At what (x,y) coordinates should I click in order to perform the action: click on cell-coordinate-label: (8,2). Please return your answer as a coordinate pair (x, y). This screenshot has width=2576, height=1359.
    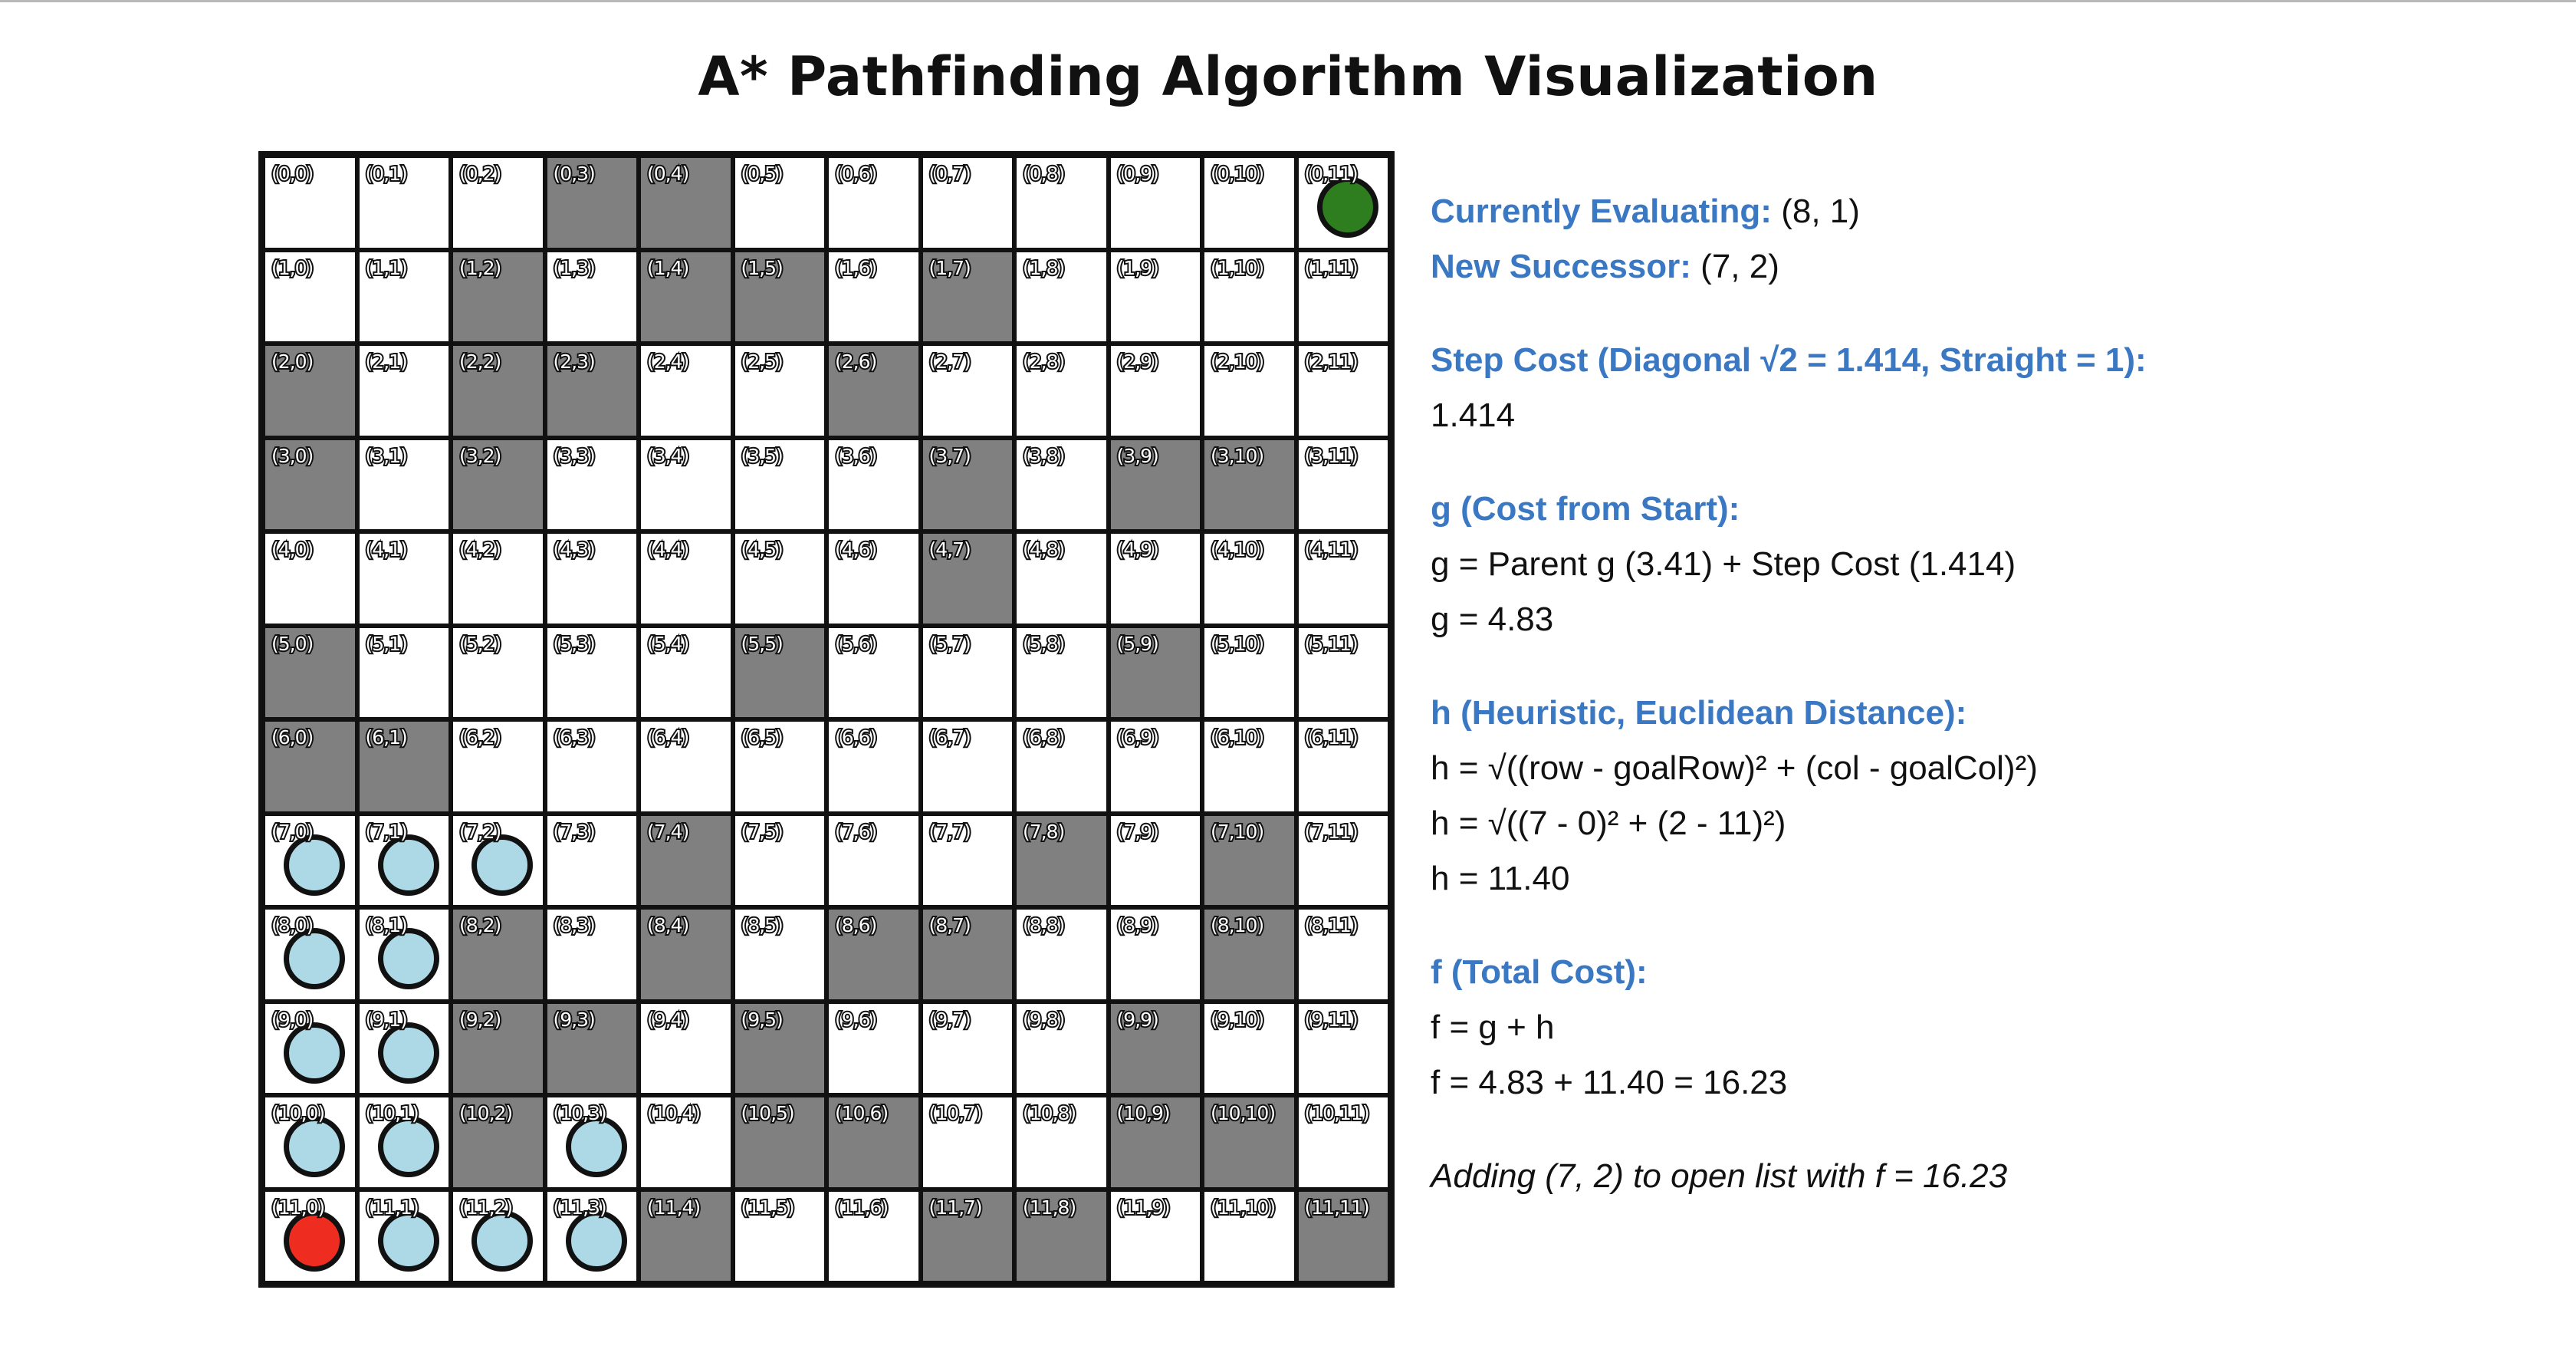
    Looking at the image, I should click on (481, 926).